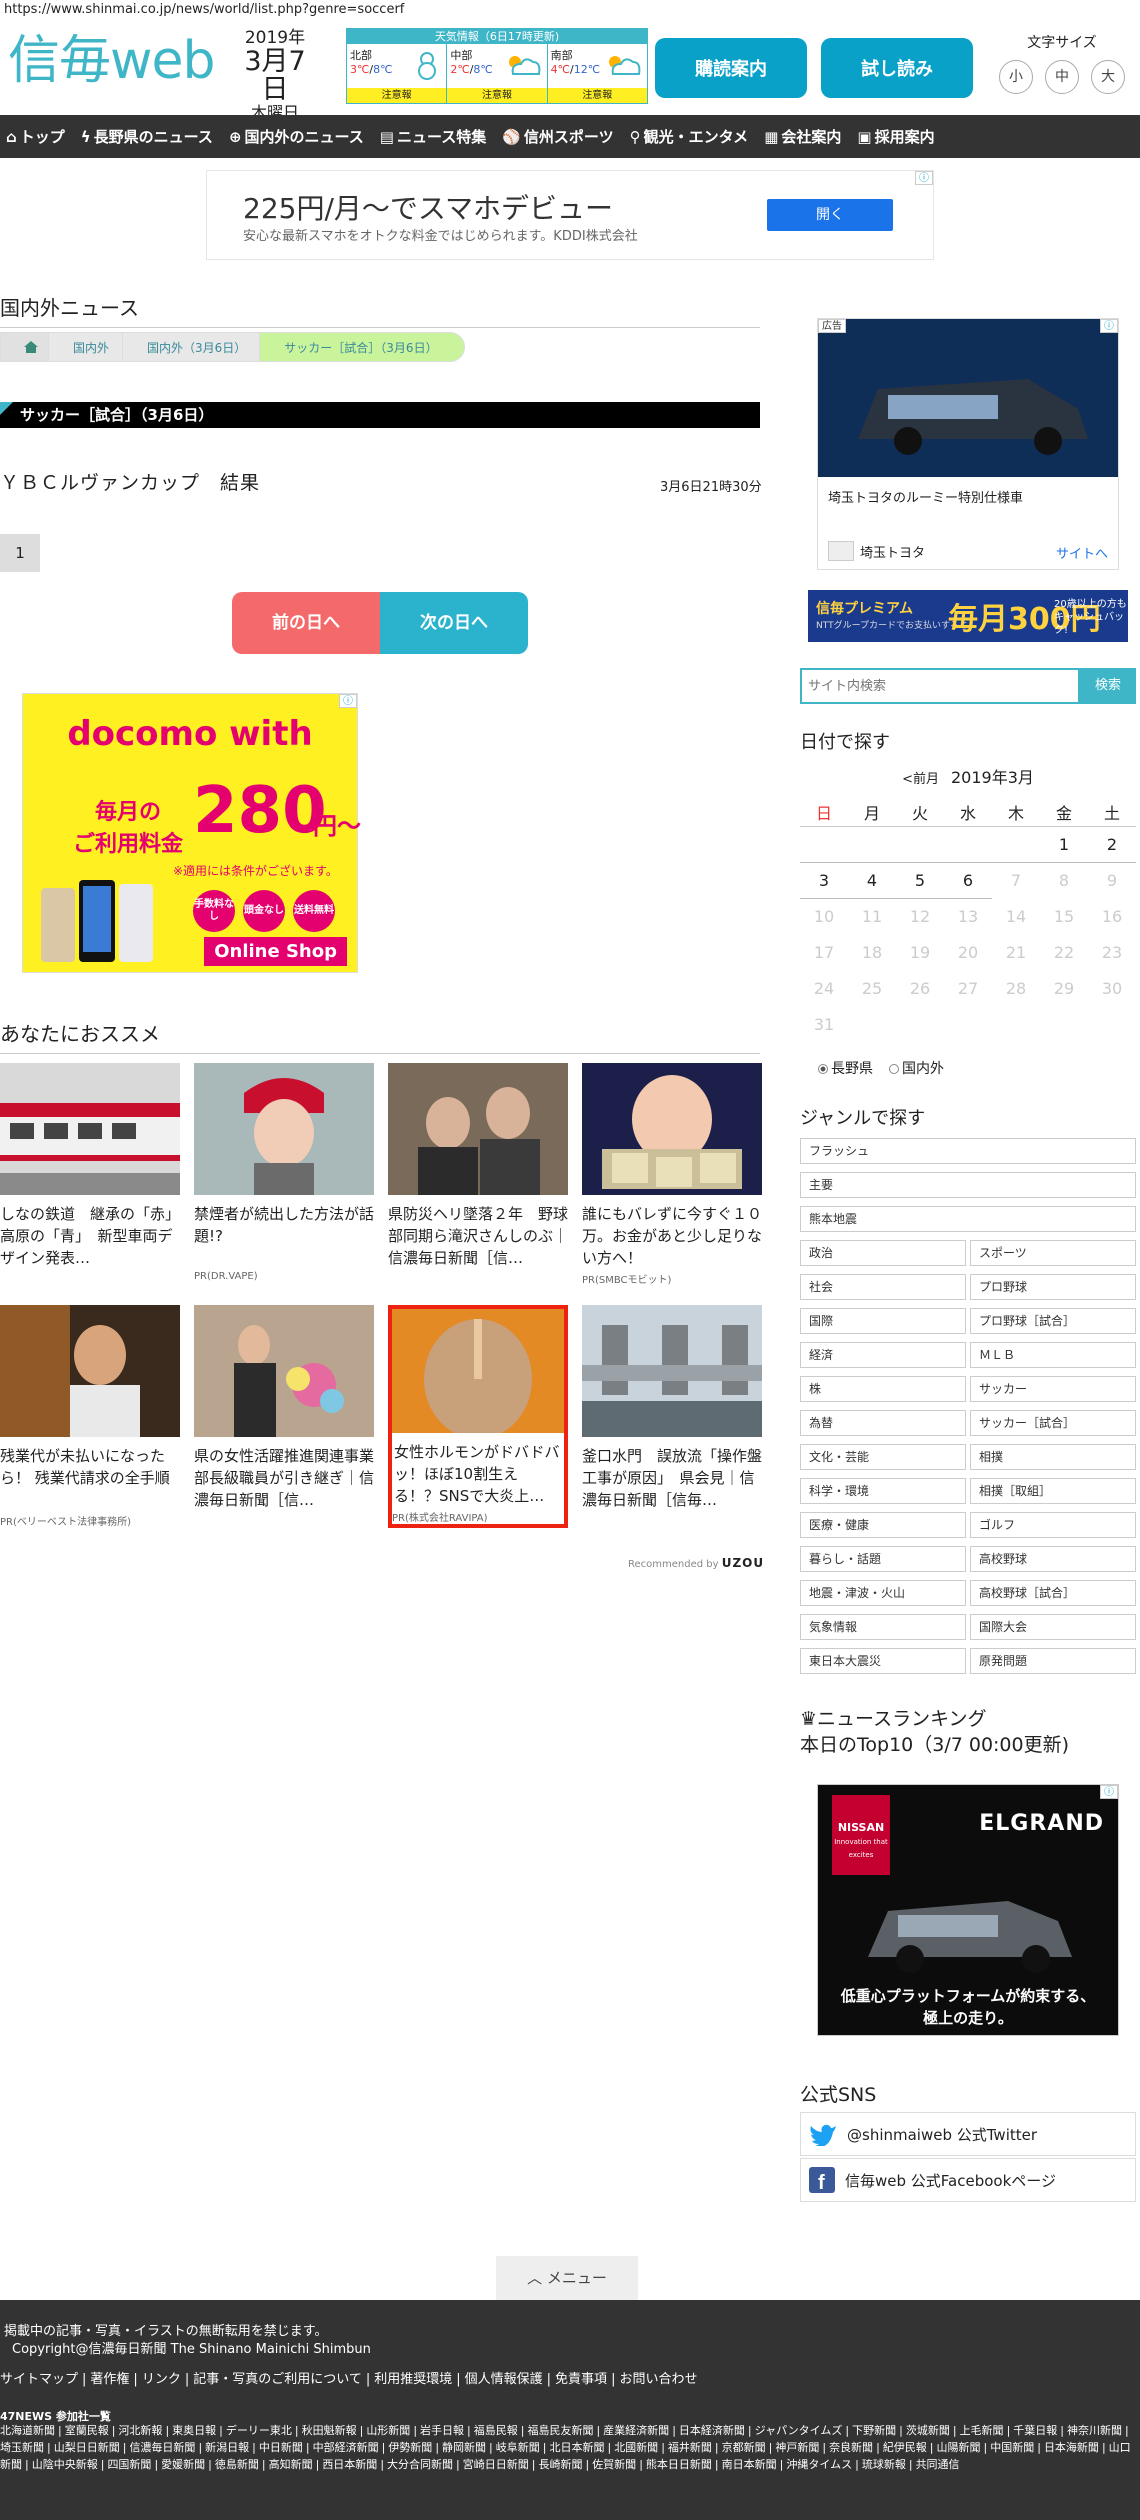 The image size is (1140, 2520). Describe the element at coordinates (749, 2464) in the screenshot. I see `footer-paper-link: 南日本新聞` at that location.